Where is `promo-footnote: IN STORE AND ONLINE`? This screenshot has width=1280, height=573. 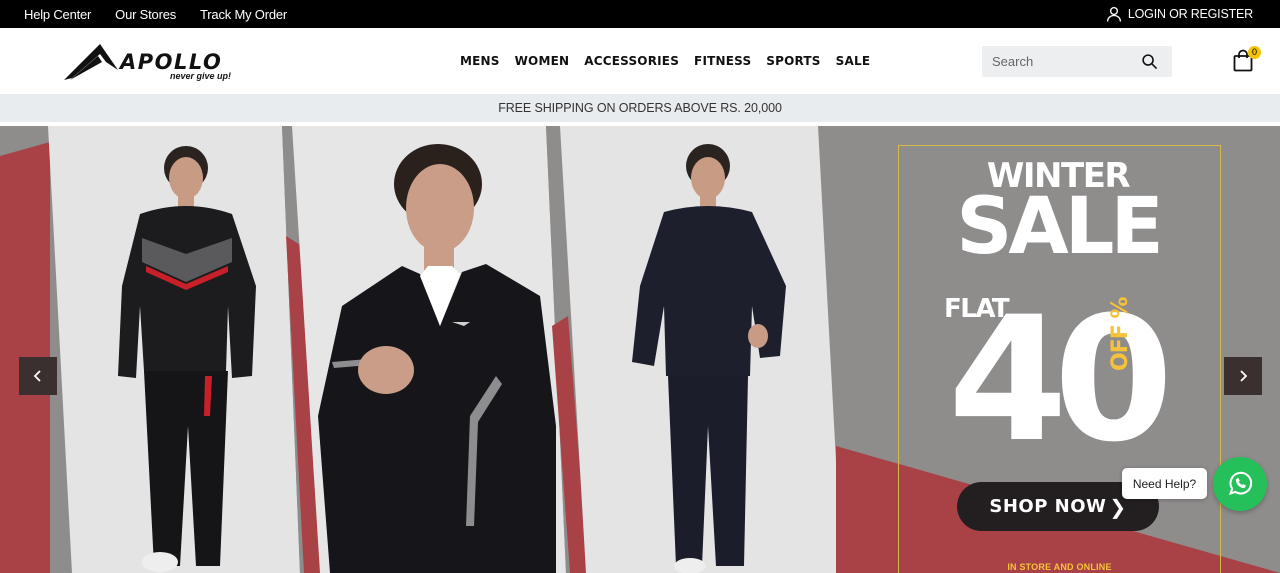
promo-footnote: IN STORE AND ONLINE is located at coordinates (1059, 567).